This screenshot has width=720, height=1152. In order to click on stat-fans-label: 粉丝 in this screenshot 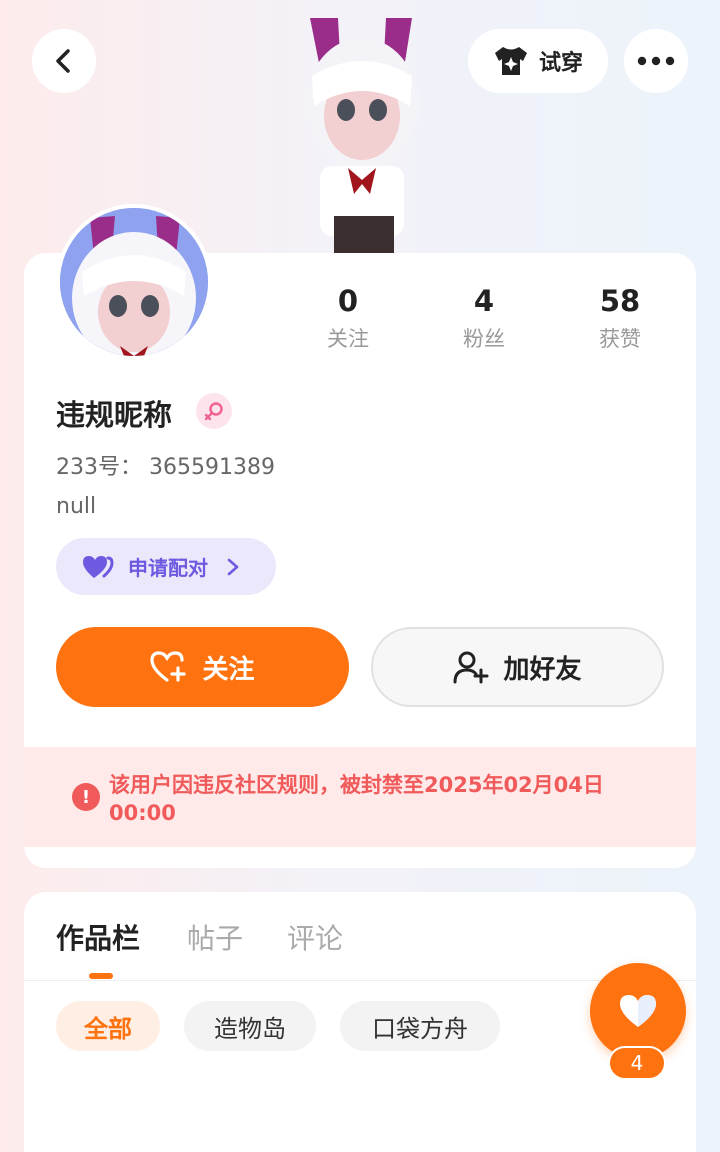, I will do `click(484, 339)`.